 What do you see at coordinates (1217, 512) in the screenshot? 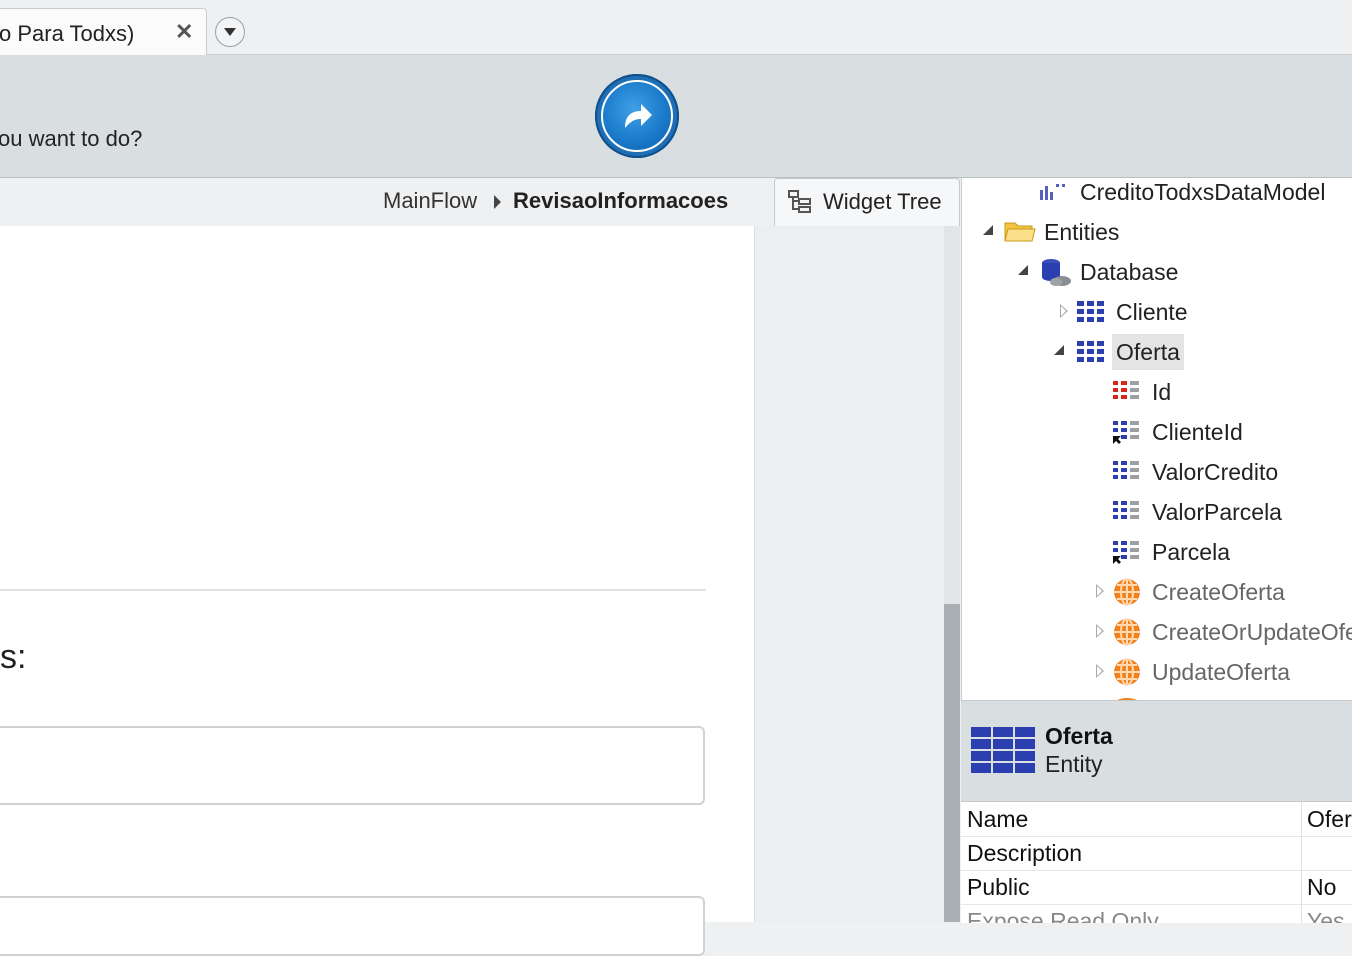
I see `tree-item-label: ValorParcela` at bounding box center [1217, 512].